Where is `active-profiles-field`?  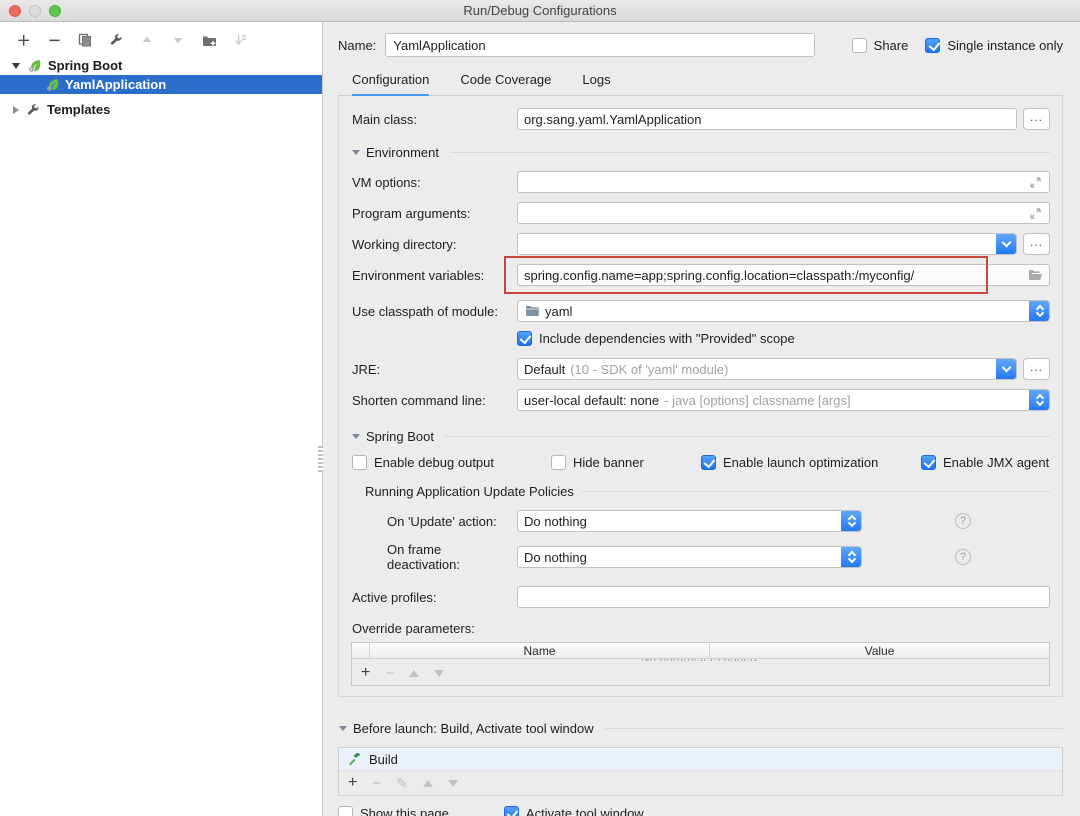 active-profiles-field is located at coordinates (783, 597).